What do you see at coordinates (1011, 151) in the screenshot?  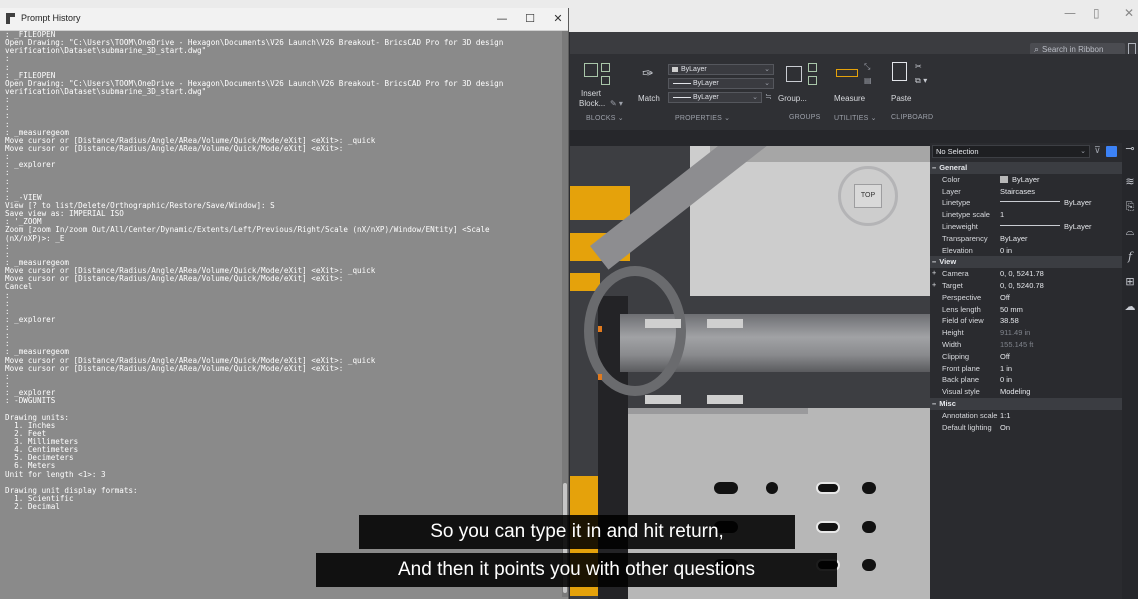 I see `selection-dropdown: No Selection ⌄` at bounding box center [1011, 151].